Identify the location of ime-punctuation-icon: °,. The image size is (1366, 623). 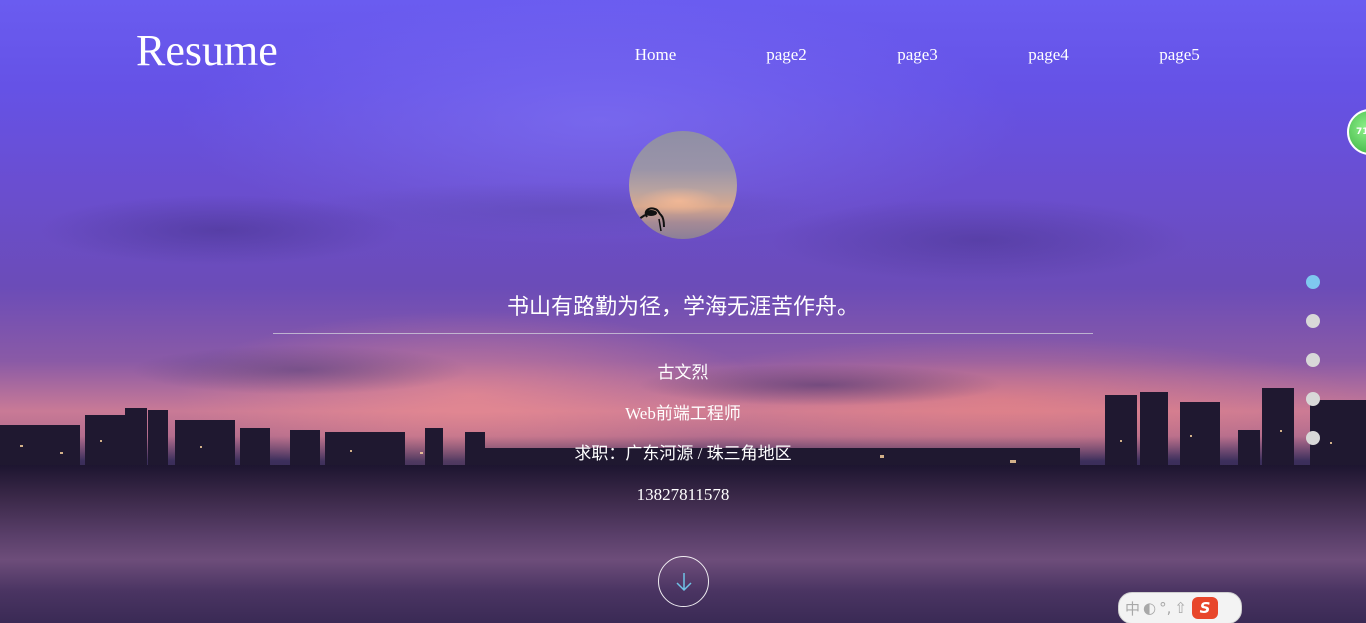
(1165, 608).